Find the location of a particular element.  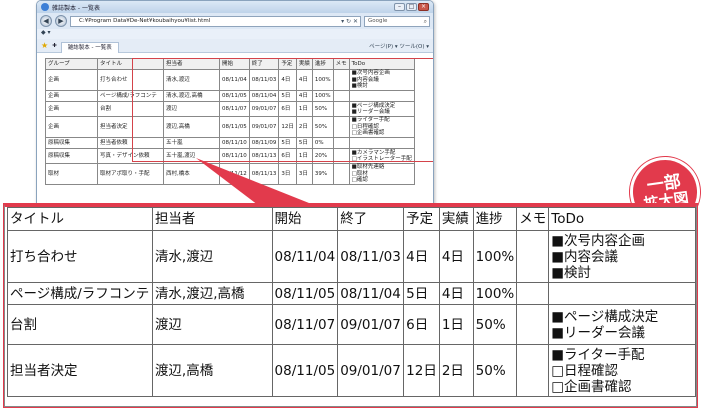

window-titlebar: 雑誌製本 - 一覧表 – □ × is located at coordinates (235, 7).